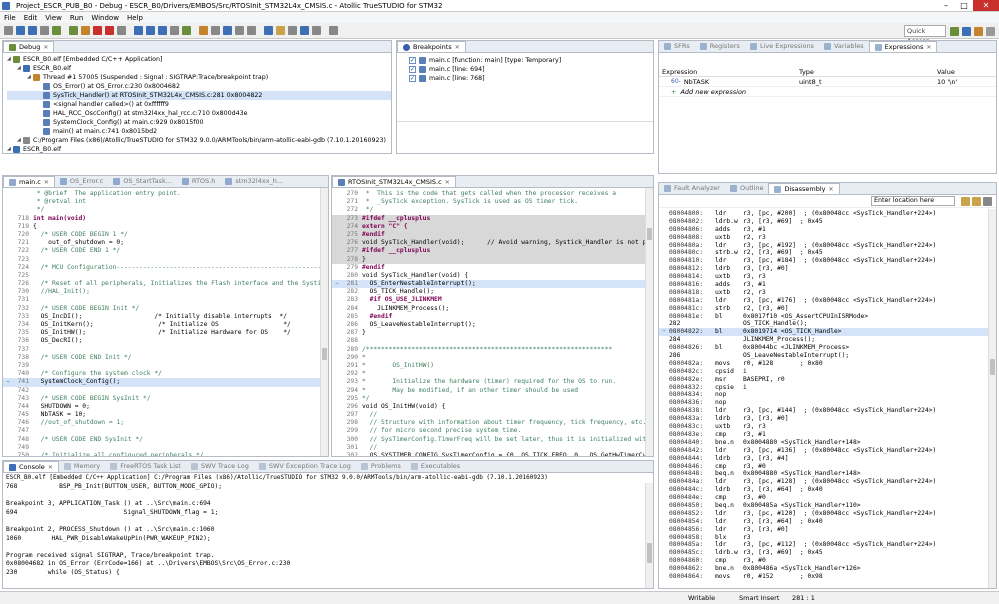 This screenshot has height=604, width=999. I want to click on tab-executables: Executables, so click(435, 466).